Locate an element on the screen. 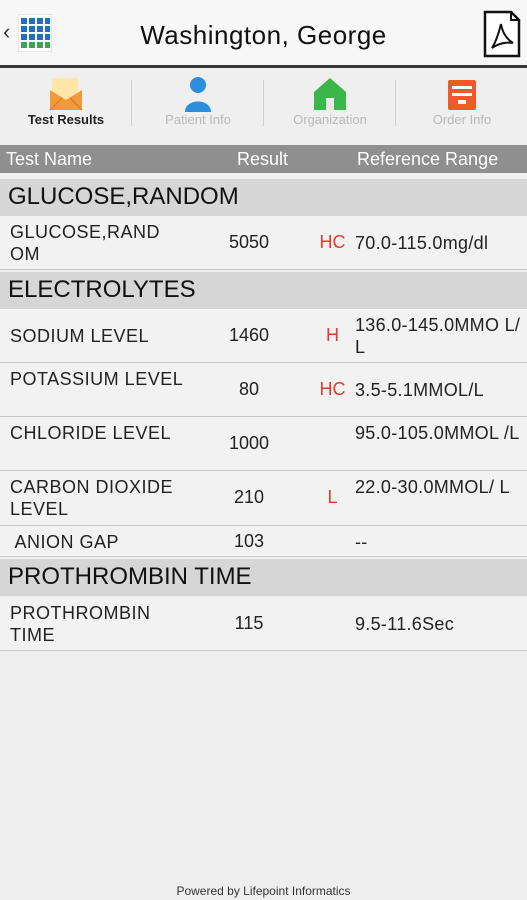 The image size is (527, 900). reference-range: 9.5-11.6Sec is located at coordinates (405, 624).